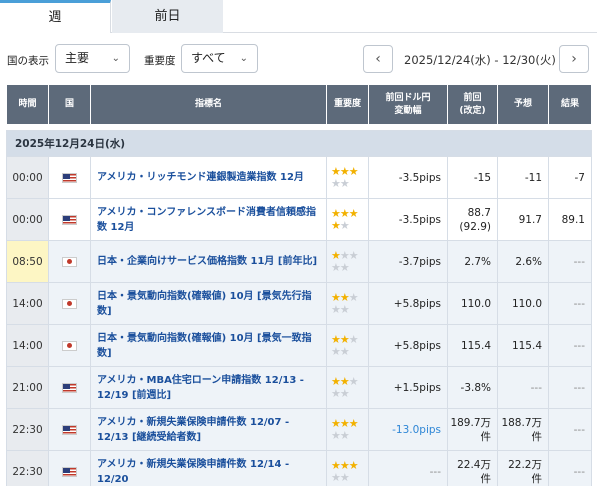  I want to click on tab-week: 週, so click(55, 16).